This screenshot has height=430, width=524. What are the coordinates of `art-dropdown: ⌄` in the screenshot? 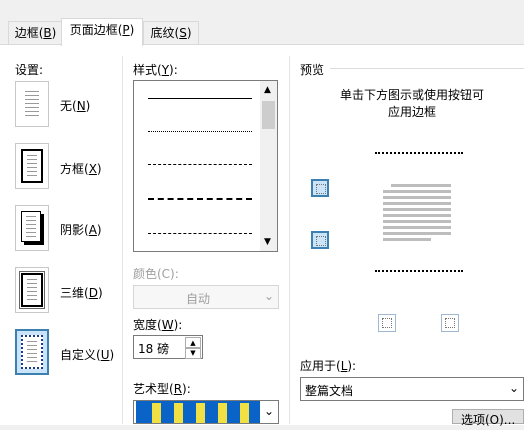 It's located at (206, 412).